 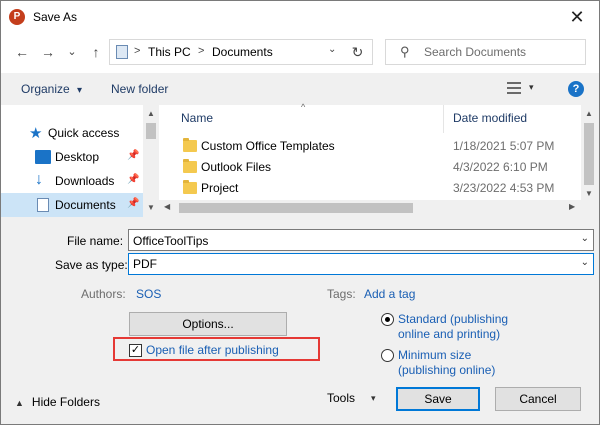 What do you see at coordinates (43, 205) in the screenshot?
I see `documents-icon` at bounding box center [43, 205].